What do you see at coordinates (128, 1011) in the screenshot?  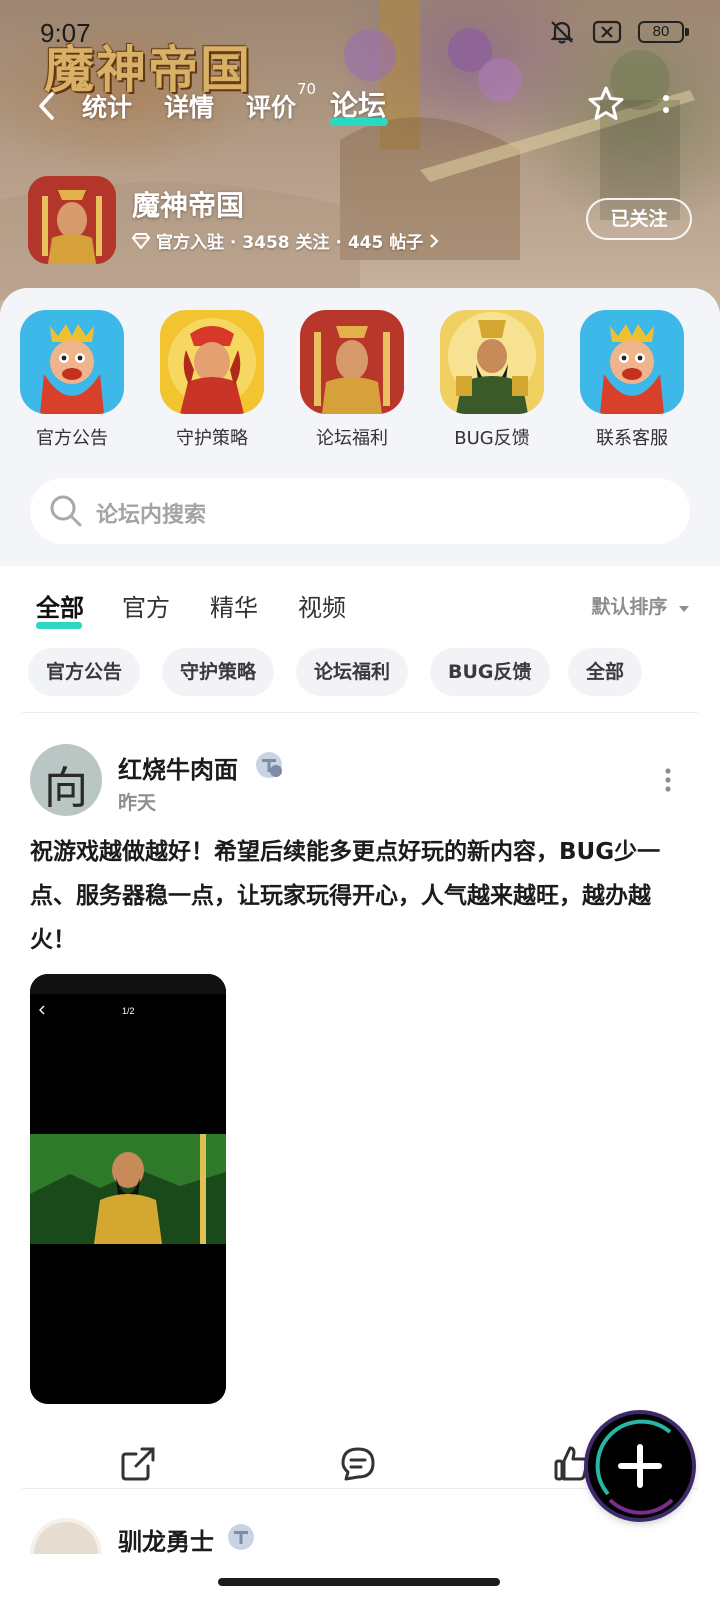 I see `image-page-indicator: 1/2` at bounding box center [128, 1011].